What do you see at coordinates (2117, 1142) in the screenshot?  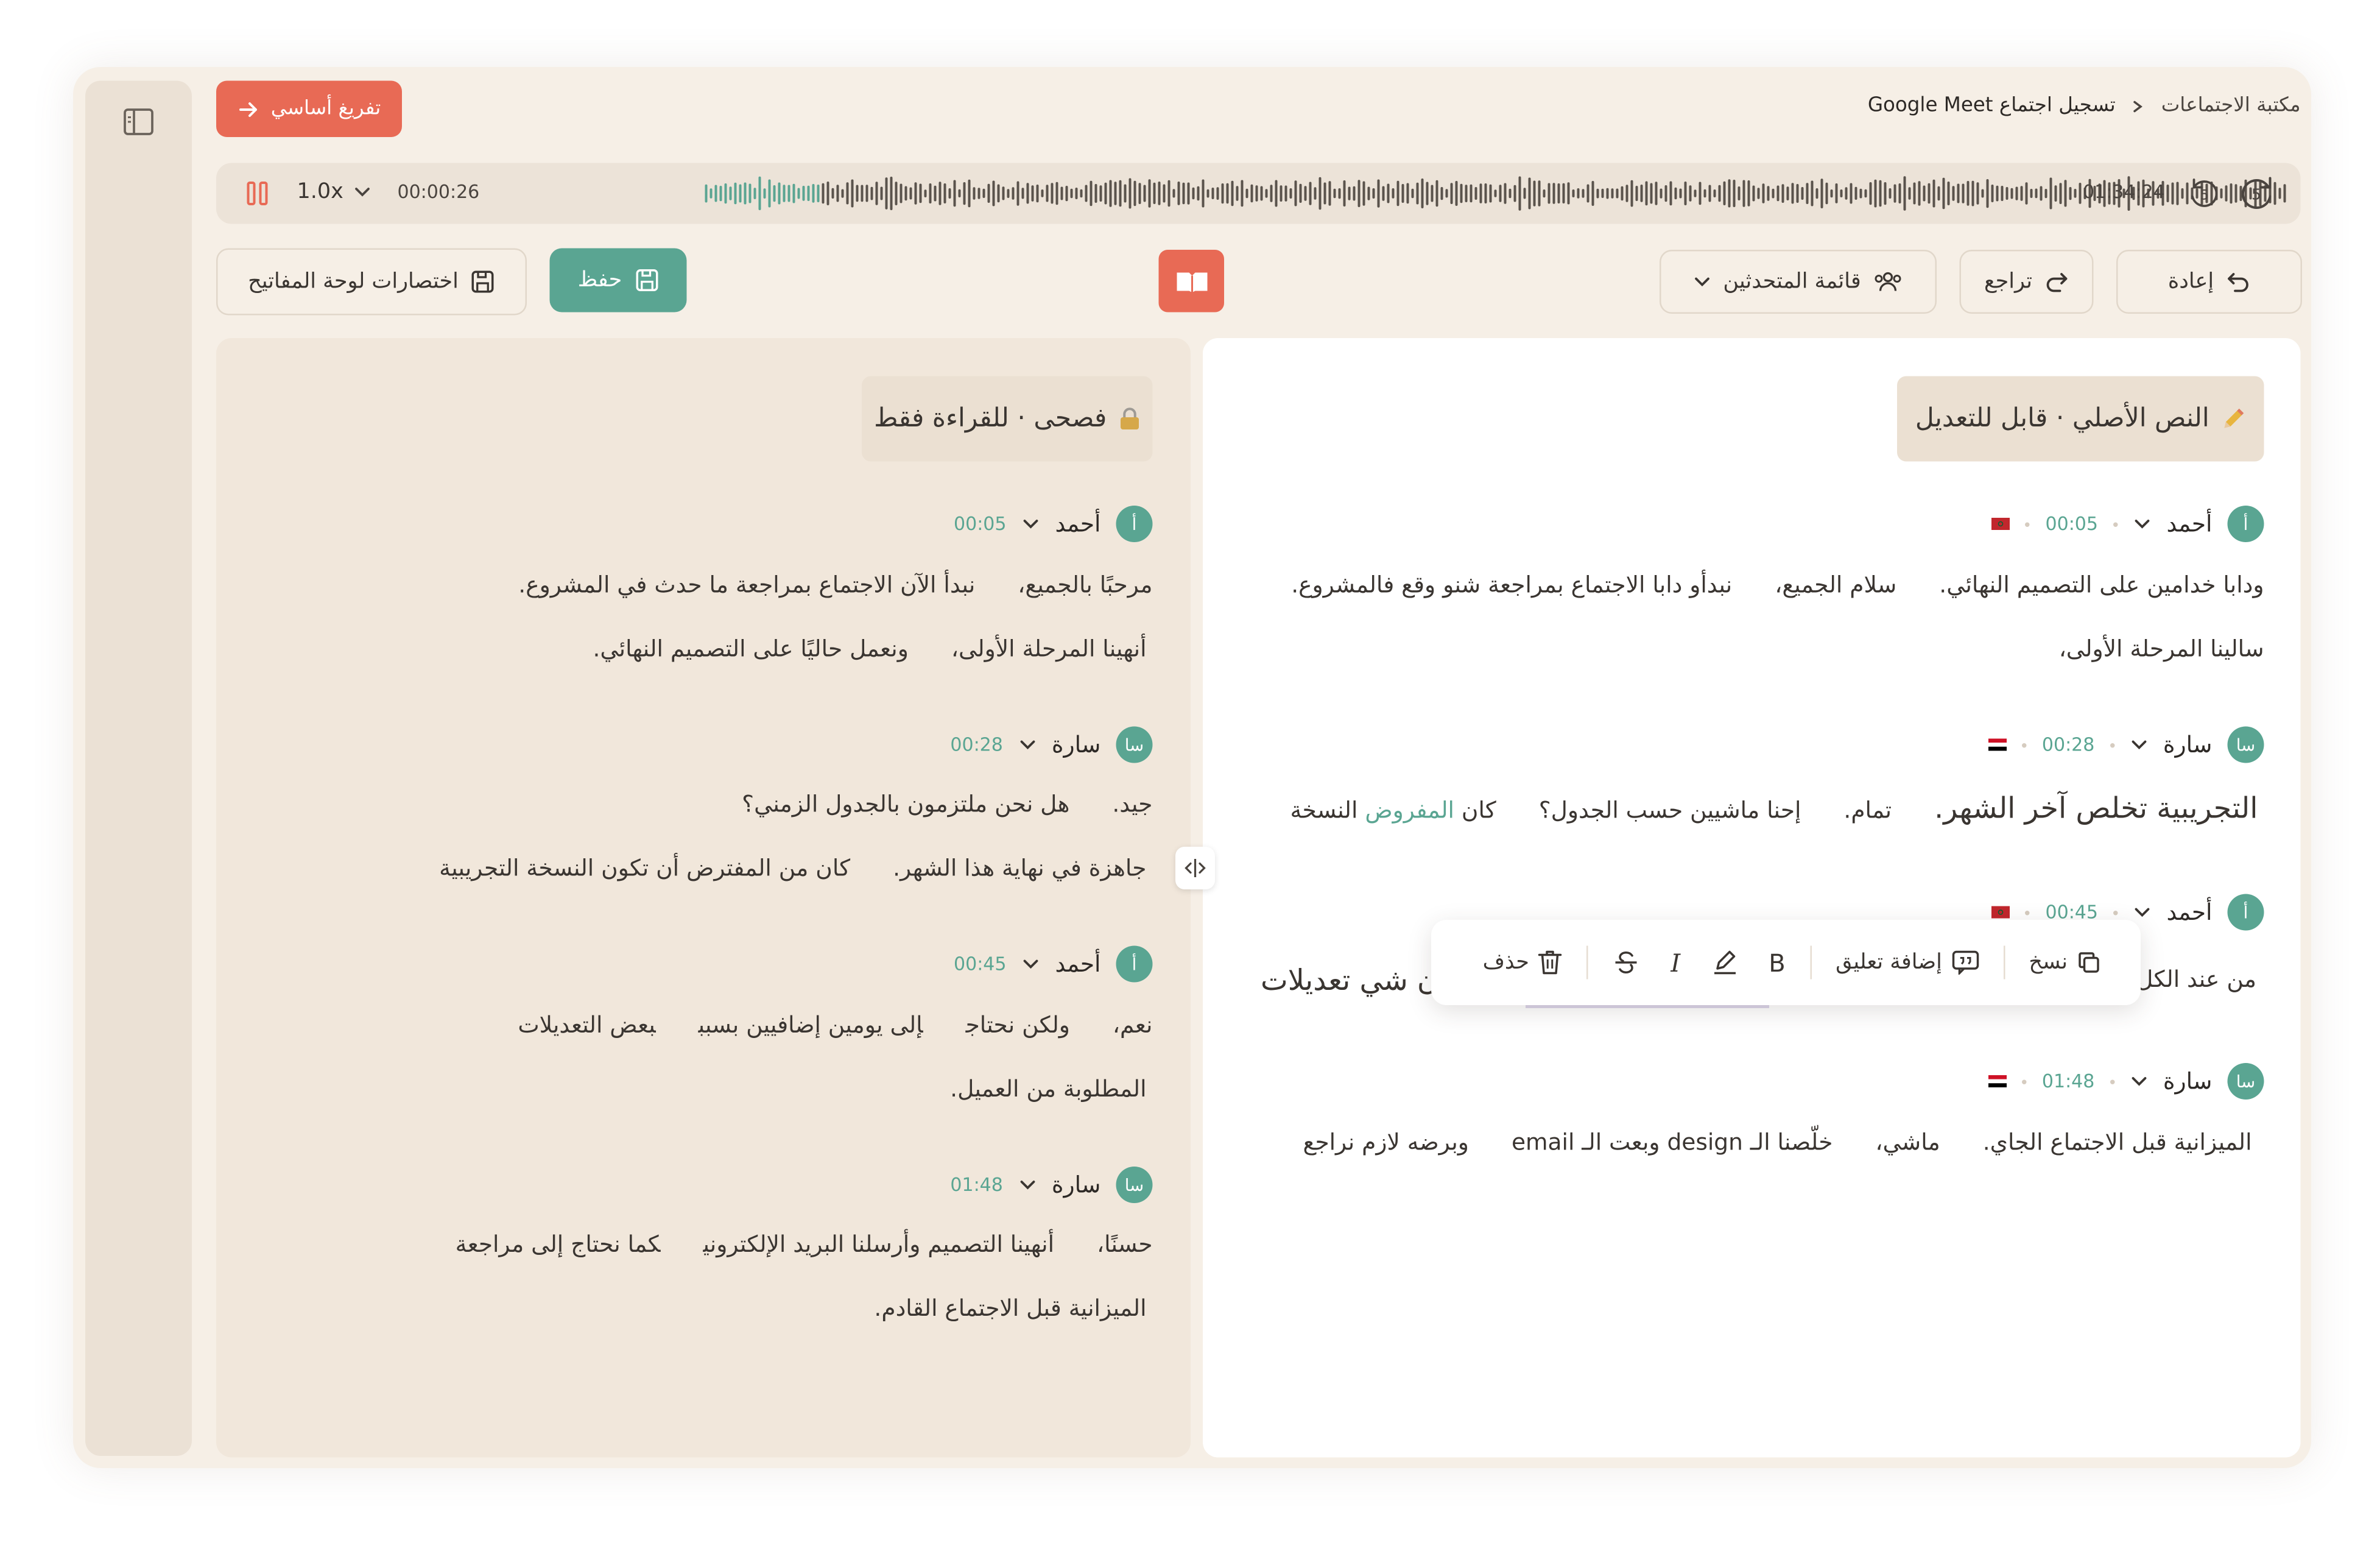 I see `segment: الميزانية قبل الاجتماع الجاي.` at bounding box center [2117, 1142].